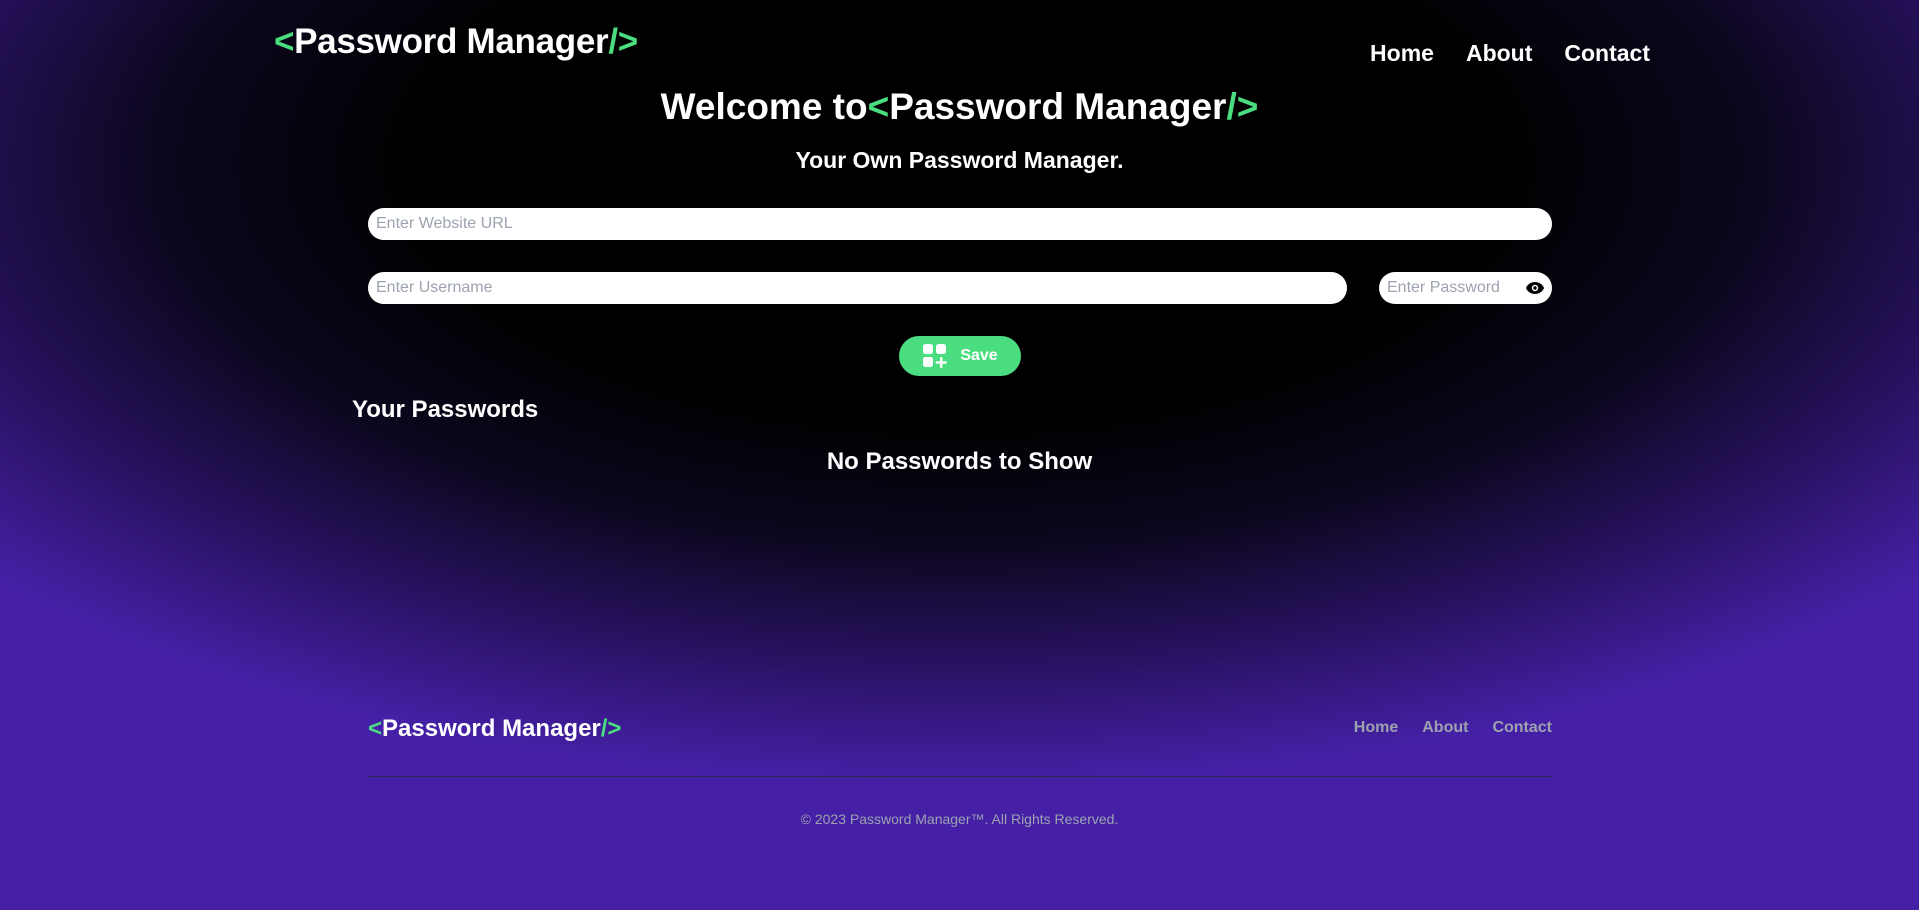  I want to click on eye-icon-svg, so click(1535, 288).